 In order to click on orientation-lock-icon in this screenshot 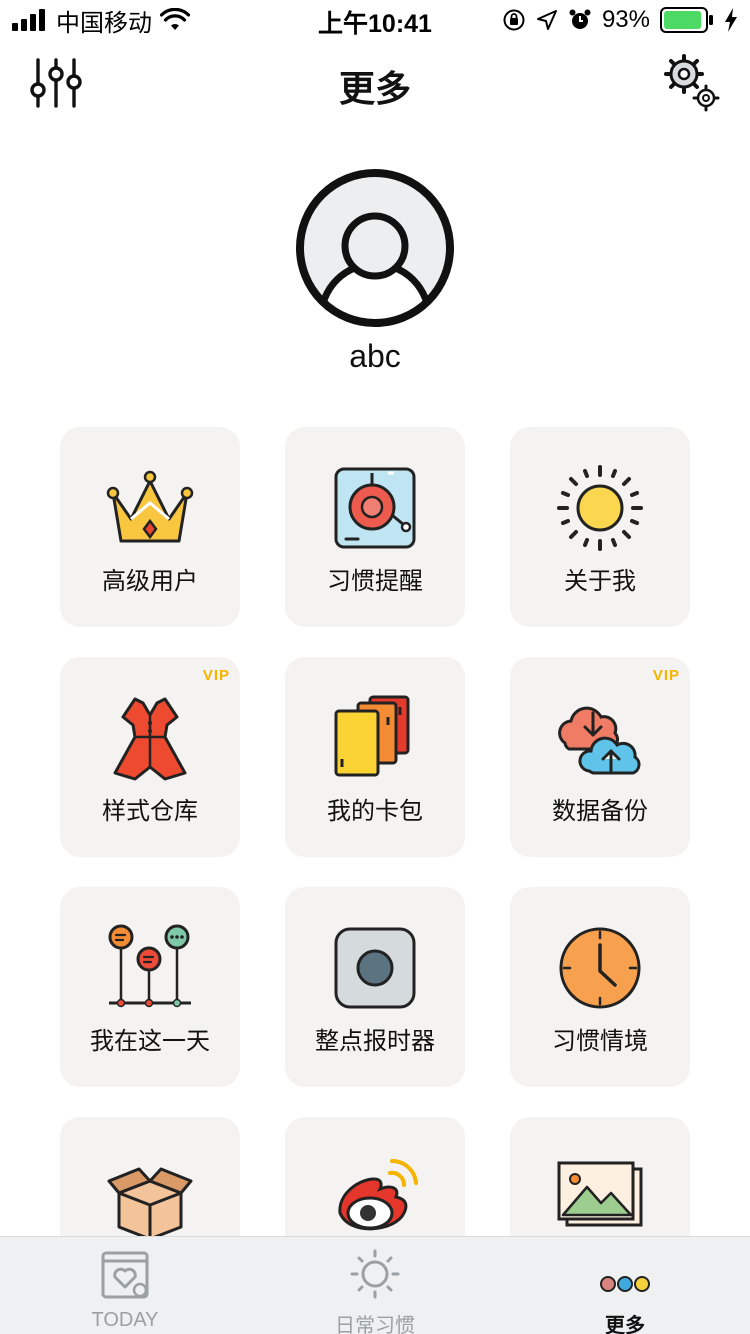, I will do `click(514, 20)`.